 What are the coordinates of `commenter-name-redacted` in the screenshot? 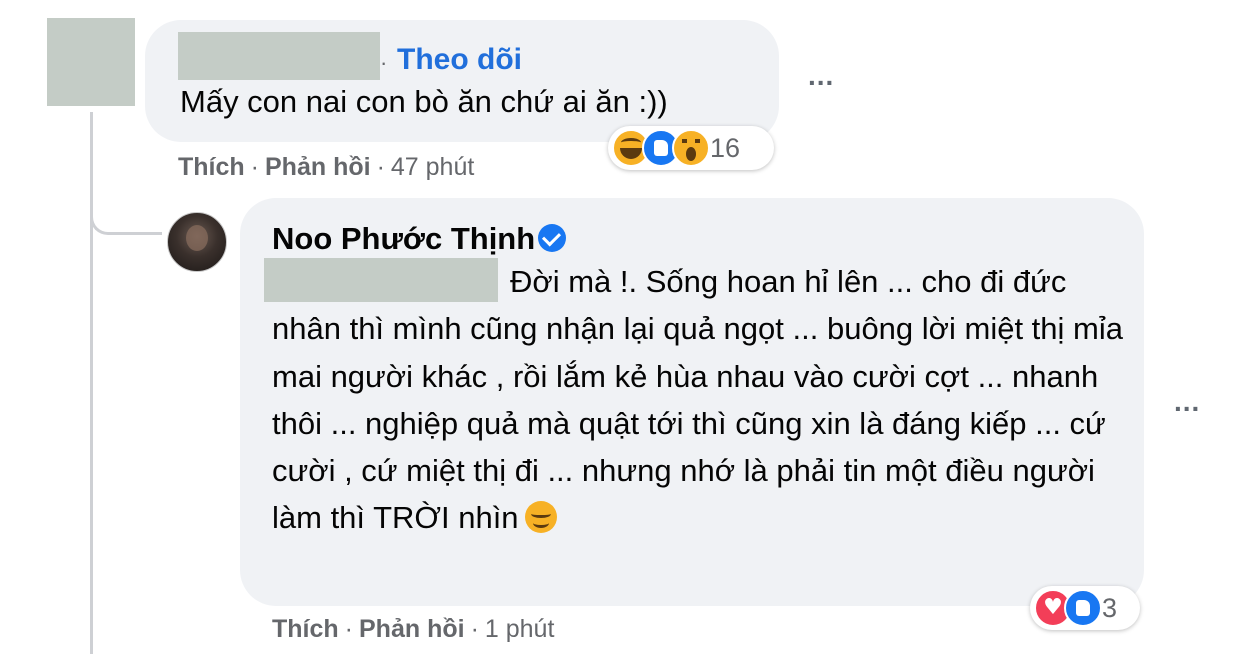 It's located at (279, 56).